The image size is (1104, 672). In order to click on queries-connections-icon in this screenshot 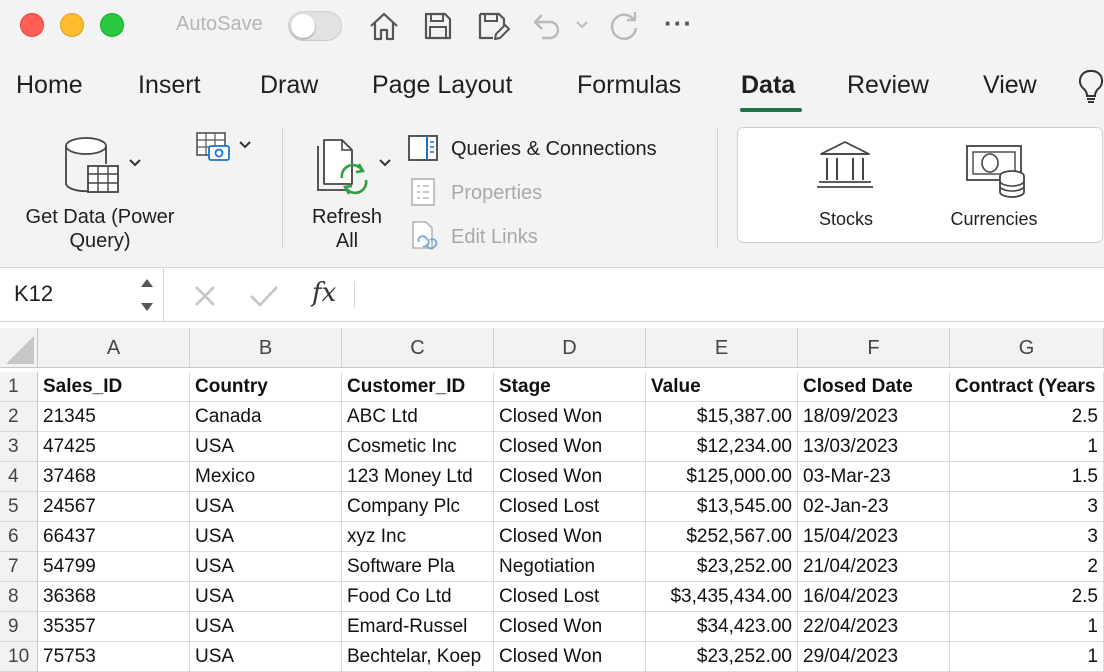, I will do `click(423, 148)`.